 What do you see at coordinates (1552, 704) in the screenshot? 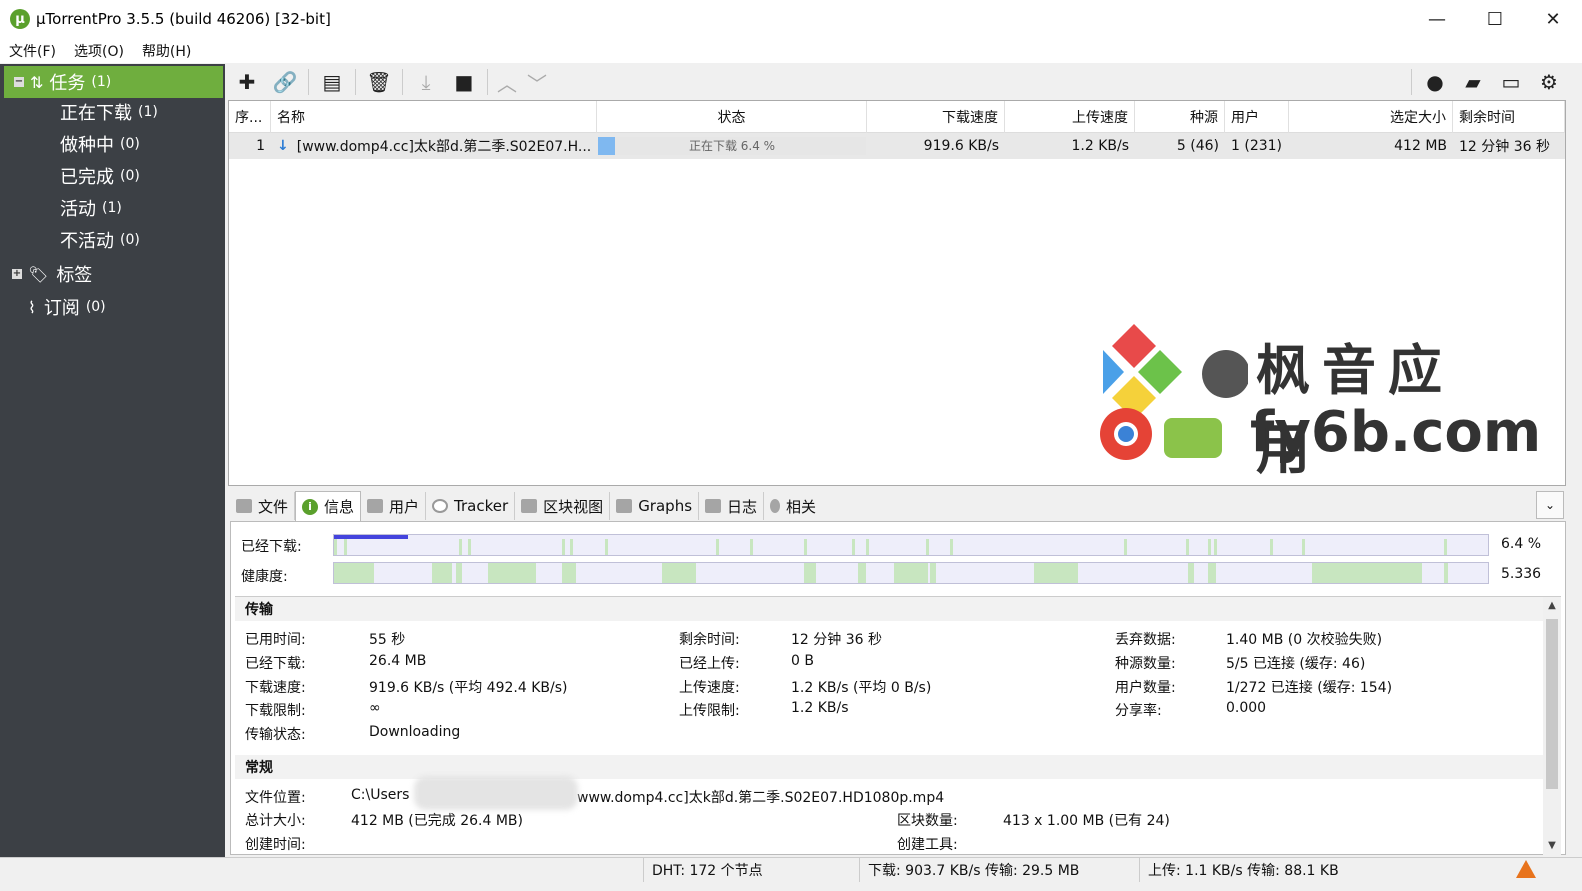
I see `scroll-thumb` at bounding box center [1552, 704].